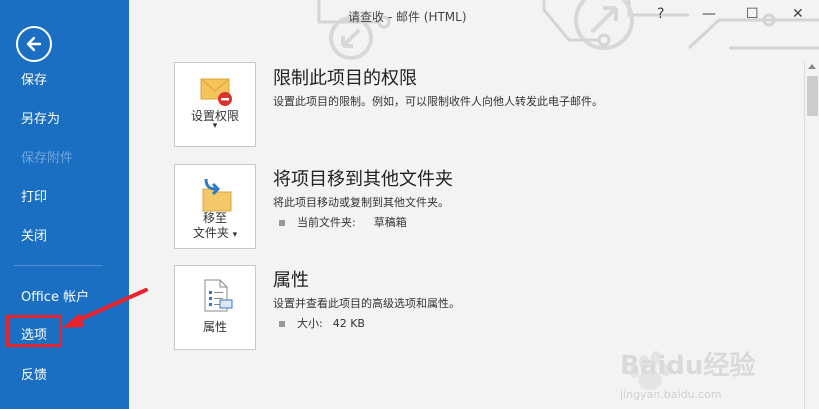  I want to click on permission-title: 限制此项目的权限, so click(345, 78).